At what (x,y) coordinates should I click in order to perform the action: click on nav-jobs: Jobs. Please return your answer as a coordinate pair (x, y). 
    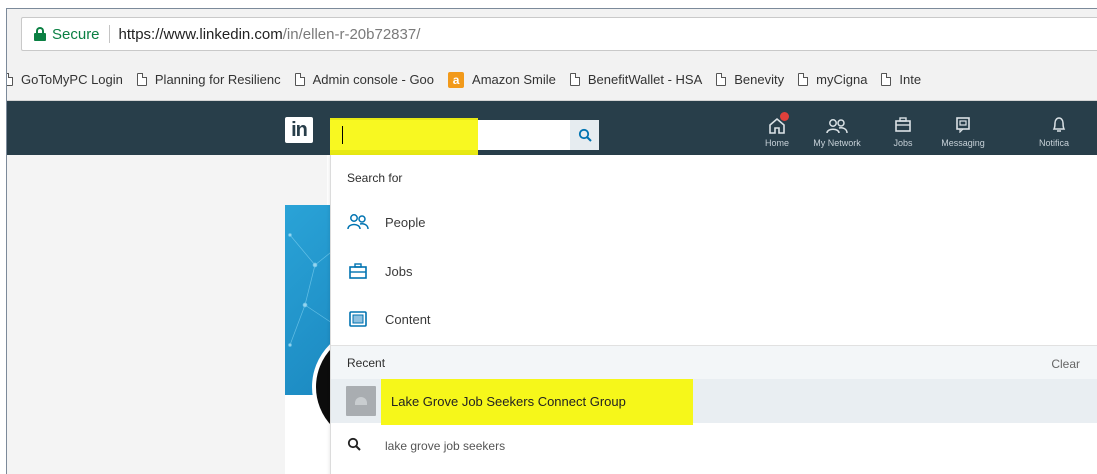
    Looking at the image, I should click on (903, 132).